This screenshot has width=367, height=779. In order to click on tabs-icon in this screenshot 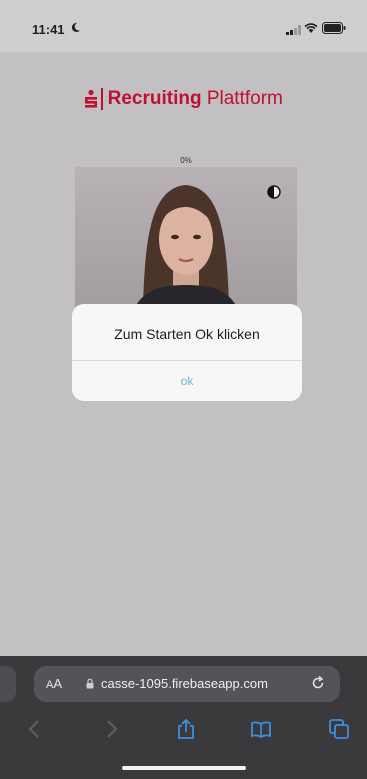, I will do `click(339, 729)`.